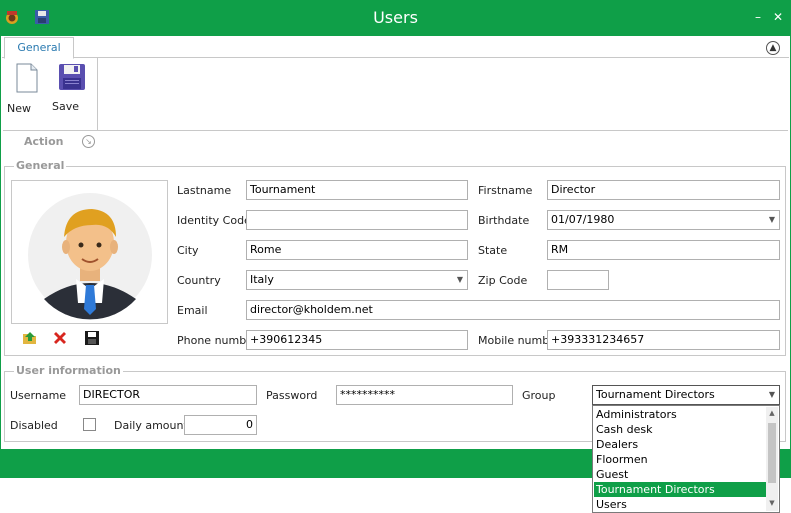  Describe the element at coordinates (68, 370) in the screenshot. I see `user-info-legend: User information` at that location.